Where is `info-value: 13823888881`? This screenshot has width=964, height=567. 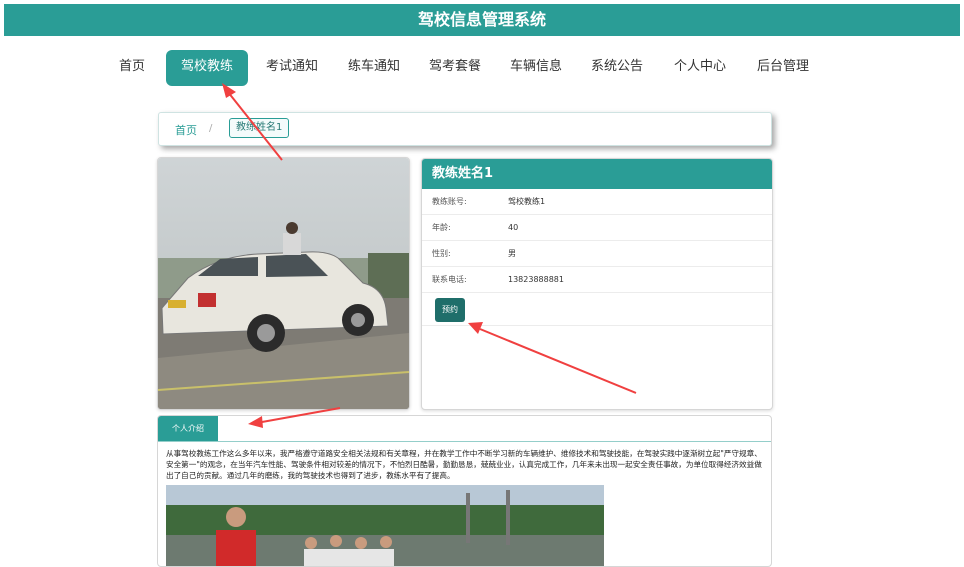 info-value: 13823888881 is located at coordinates (536, 279).